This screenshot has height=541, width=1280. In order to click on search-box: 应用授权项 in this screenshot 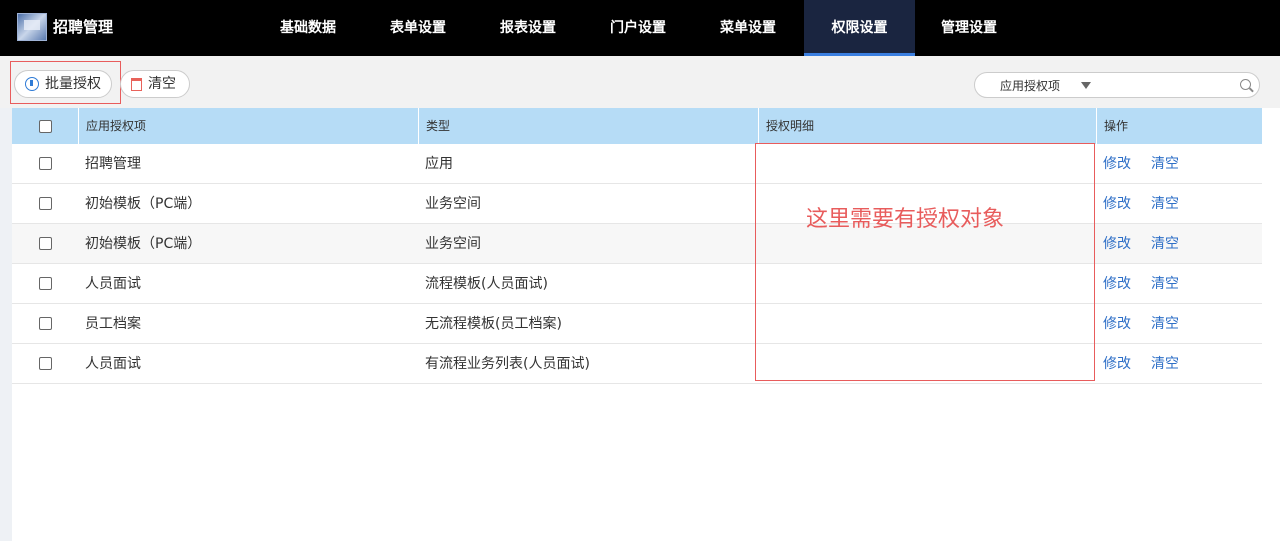, I will do `click(1117, 85)`.